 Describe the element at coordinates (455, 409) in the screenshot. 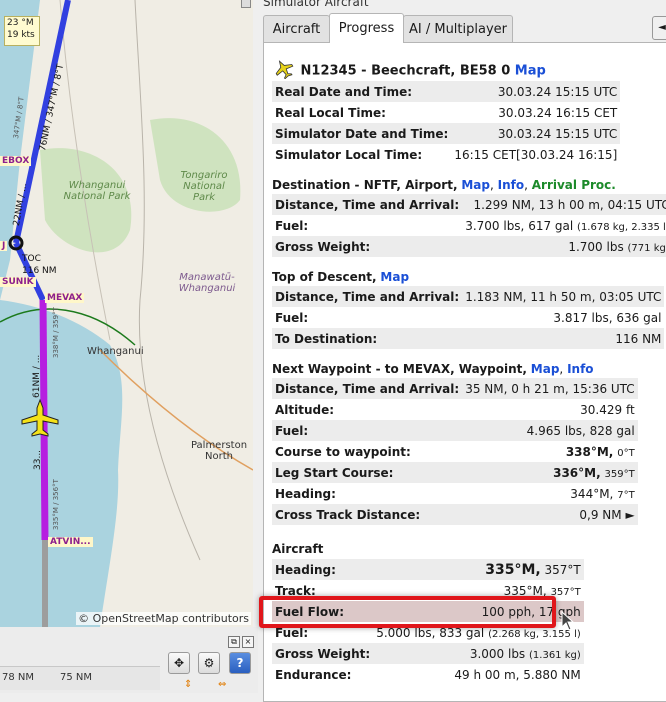

I see `table-row: Altitude: 30.429 ft` at that location.